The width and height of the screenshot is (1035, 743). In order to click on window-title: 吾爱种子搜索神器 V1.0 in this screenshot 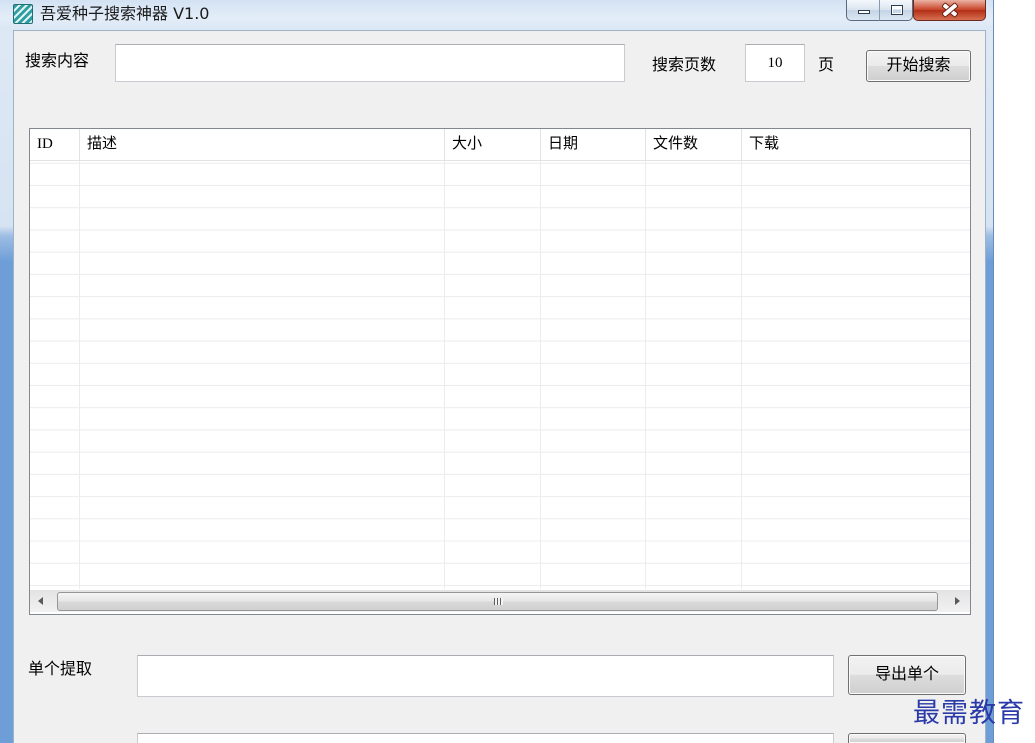, I will do `click(125, 13)`.